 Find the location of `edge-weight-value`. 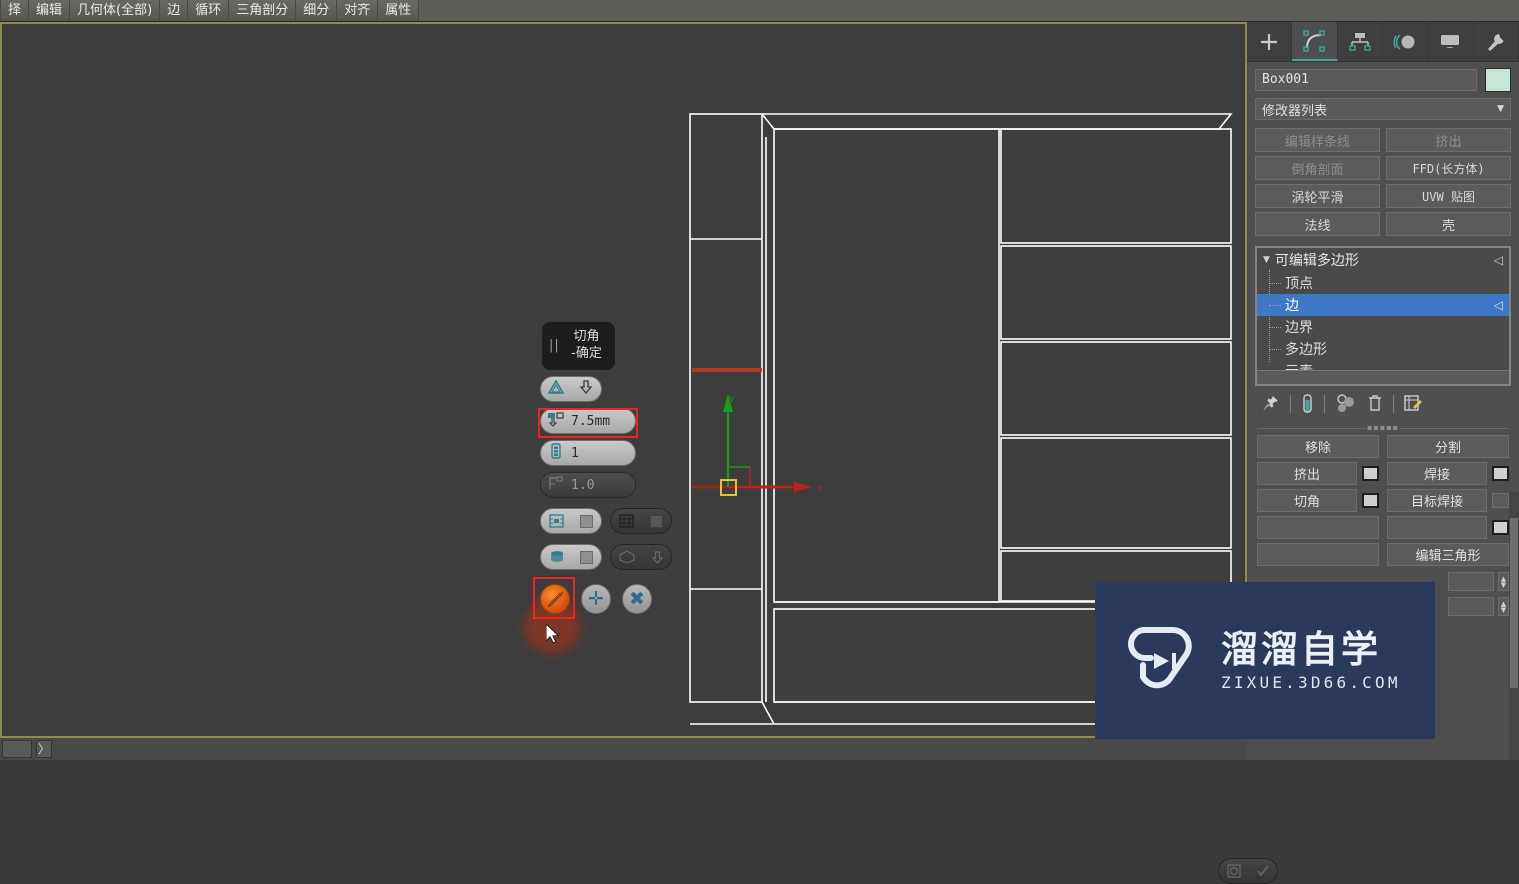

edge-weight-value is located at coordinates (1471, 606).